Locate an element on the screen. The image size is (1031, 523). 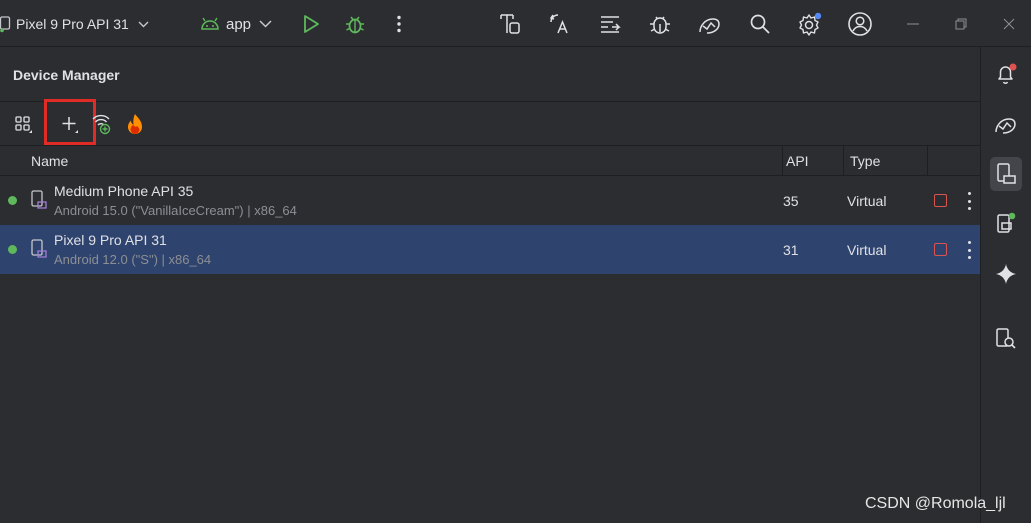
device-selector-label: Pixel 9 Pro API 31 is located at coordinates (72, 24).